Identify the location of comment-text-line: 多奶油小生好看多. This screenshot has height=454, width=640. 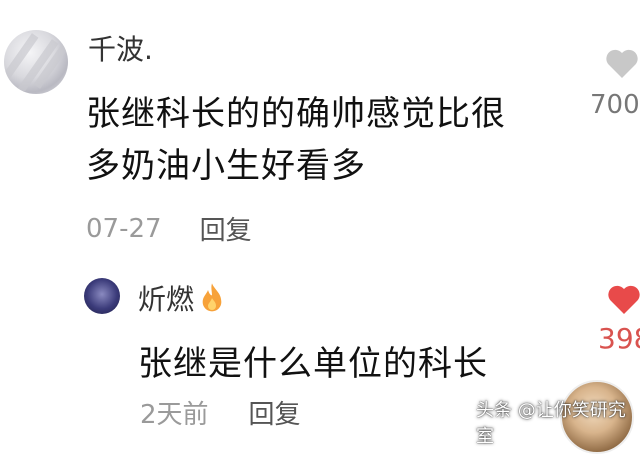
(226, 166).